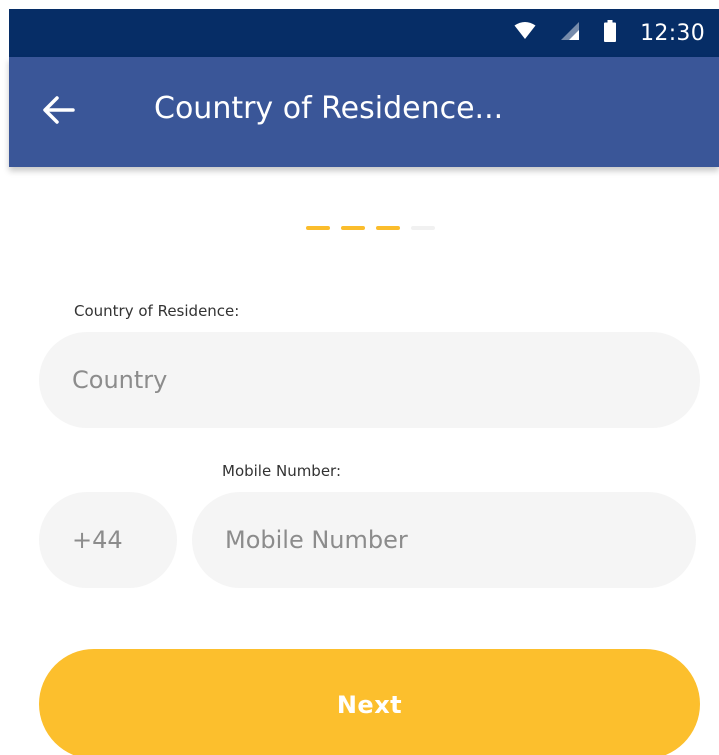 This screenshot has height=755, width=719. What do you see at coordinates (282, 471) in the screenshot?
I see `mobile-number-label: Mobile Number:` at bounding box center [282, 471].